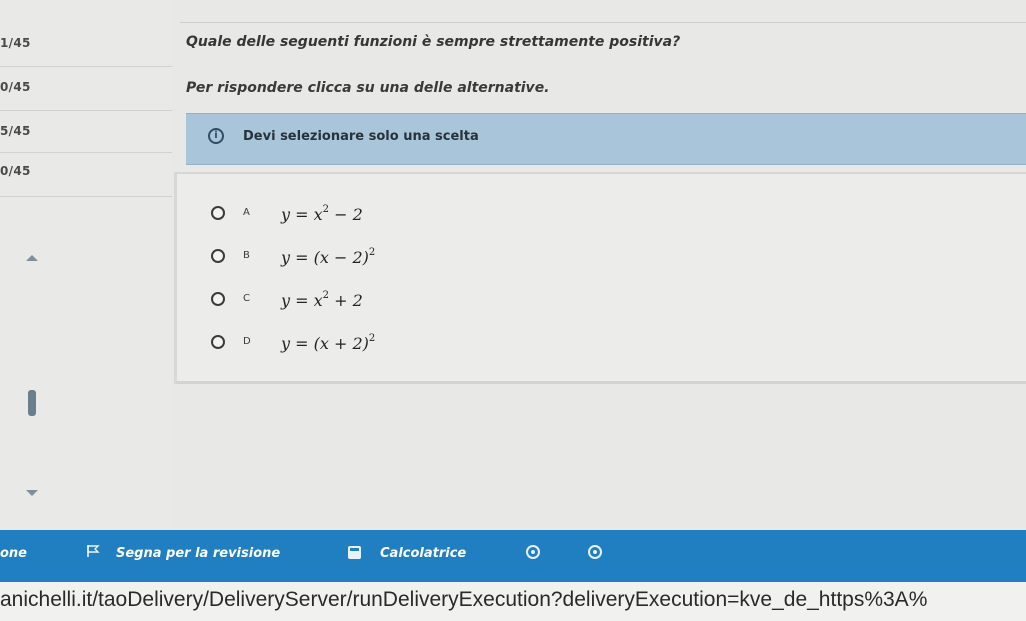  I want to click on zoom-in-icon, so click(595, 552).